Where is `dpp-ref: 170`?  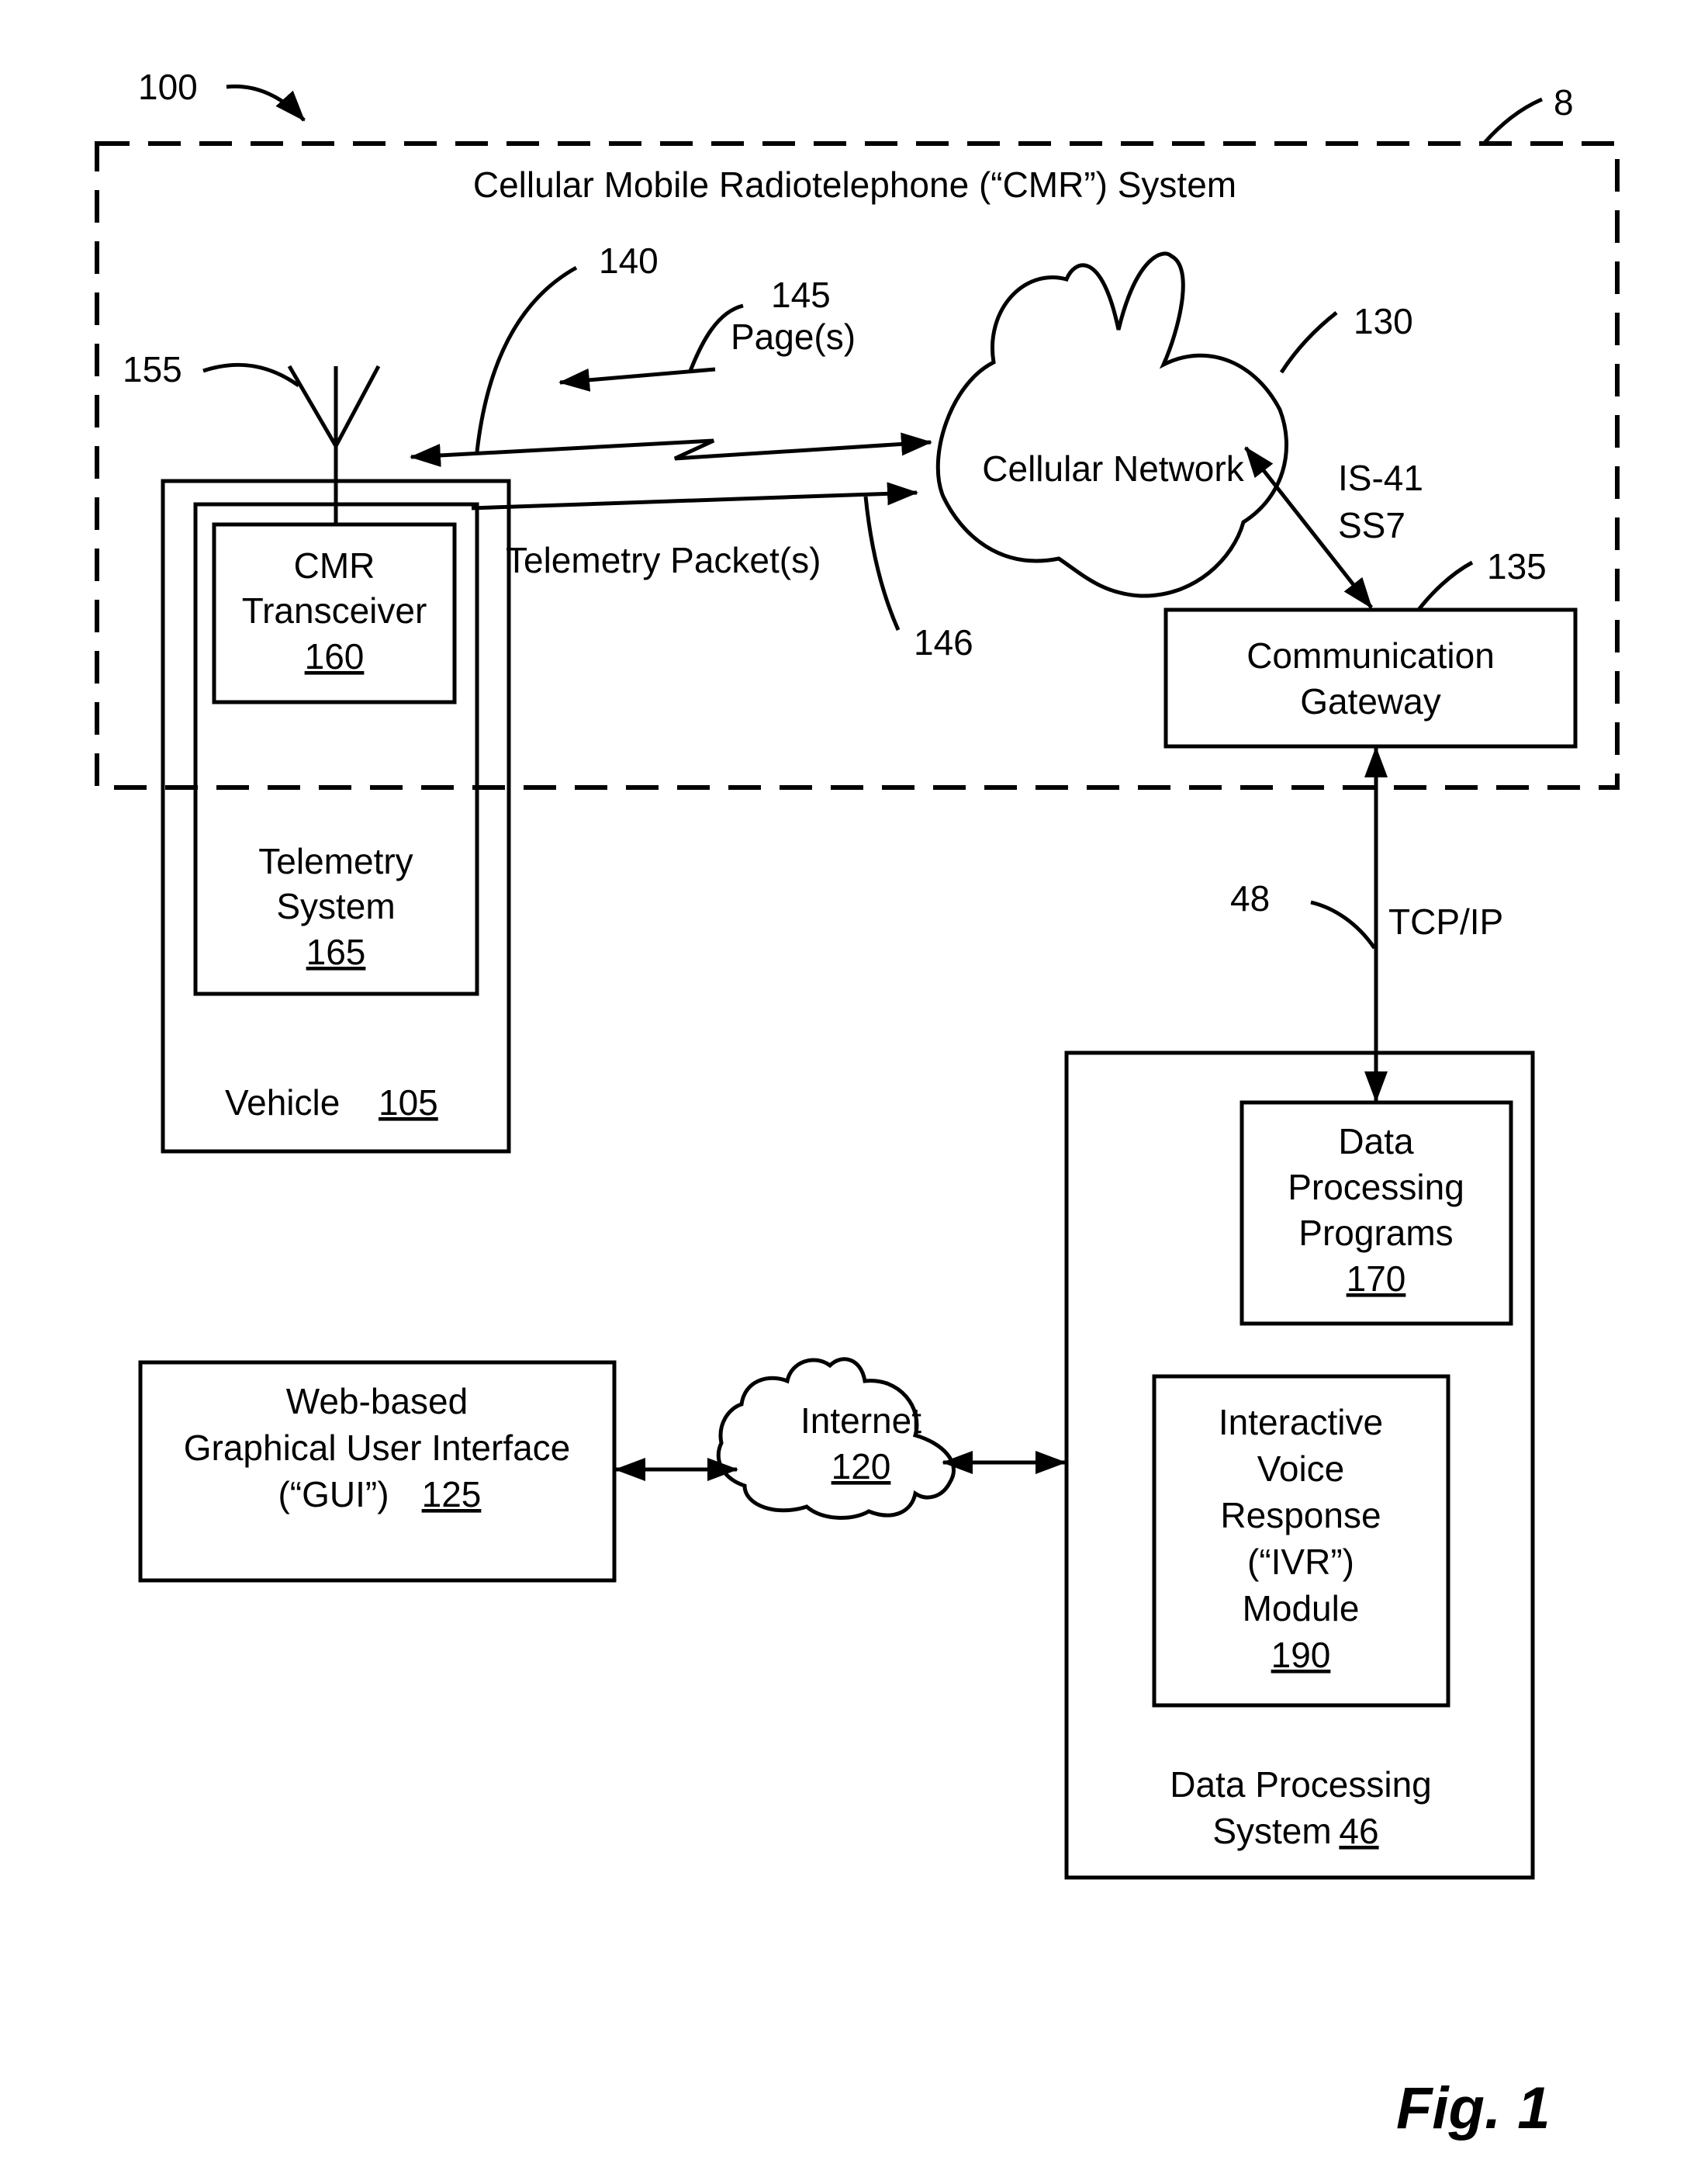
dpp-ref: 170 is located at coordinates (1376, 1278).